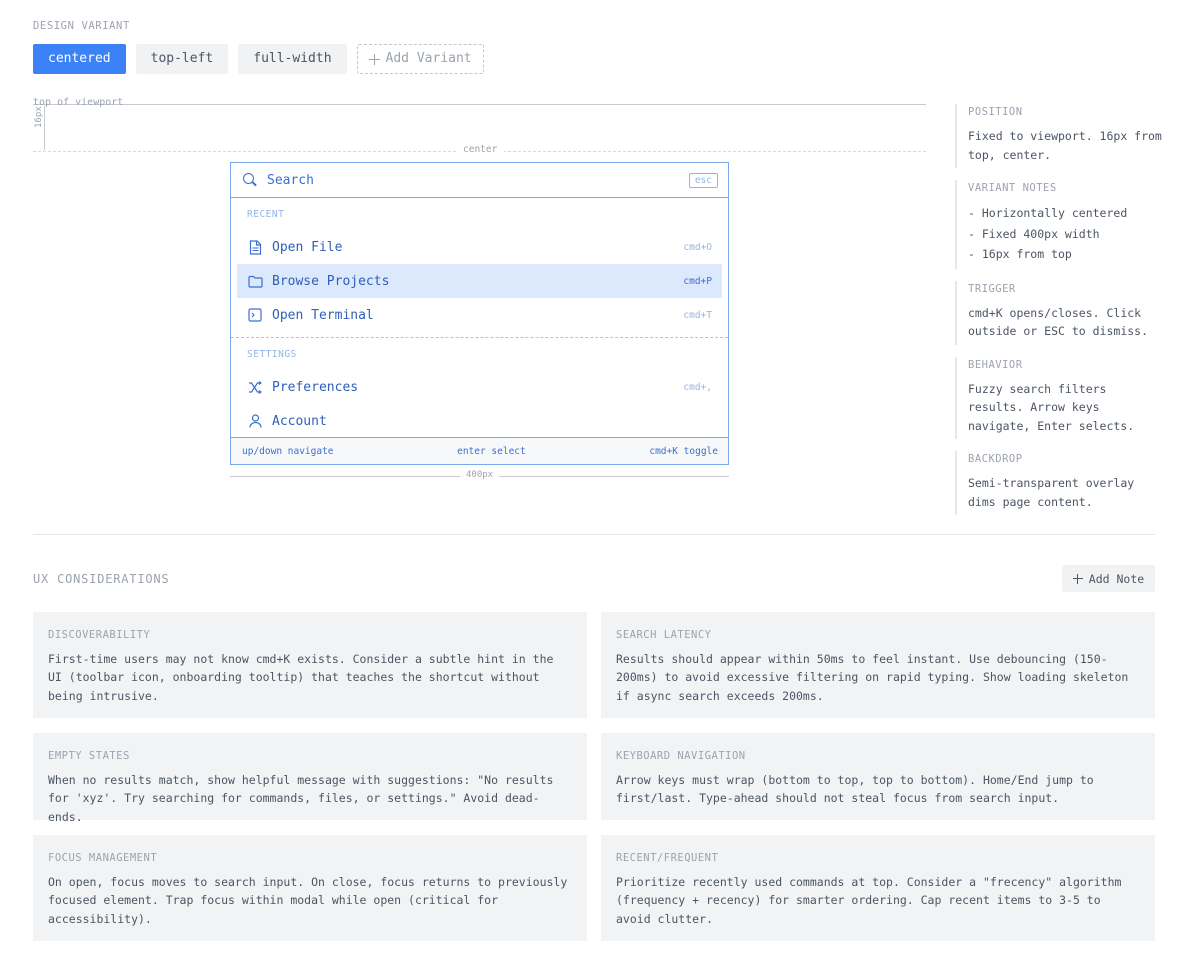 Image resolution: width=1200 pixels, height=978 pixels. Describe the element at coordinates (255, 281) in the screenshot. I see `folder-icon` at that location.